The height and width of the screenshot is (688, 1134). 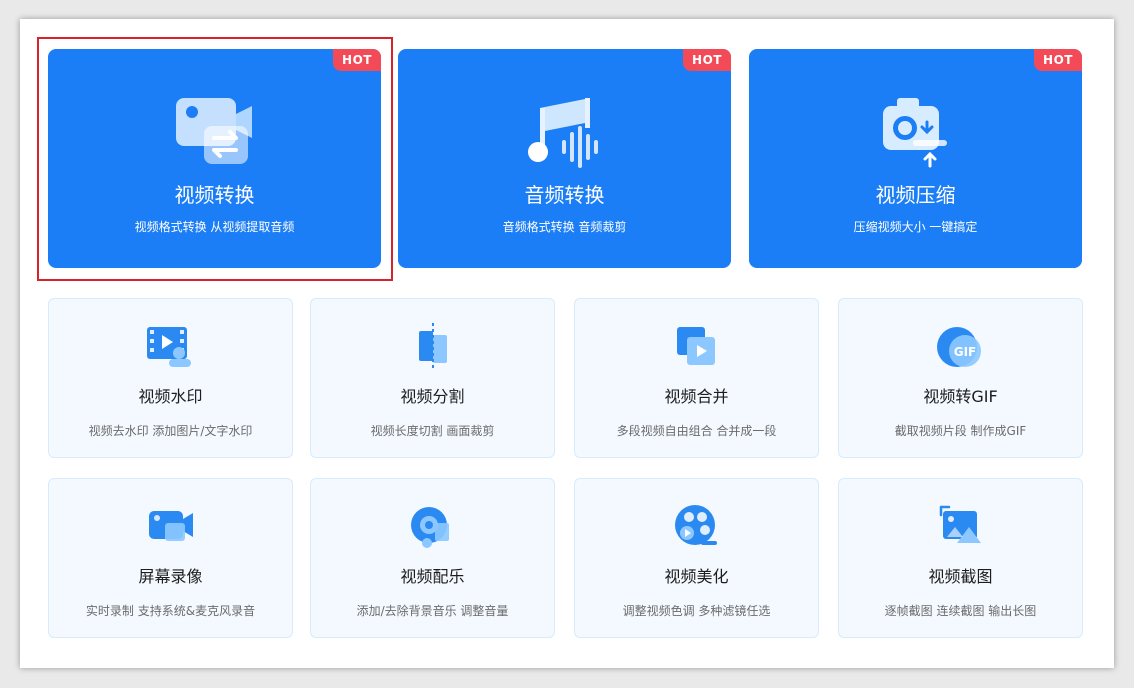 I want to click on video-music-icon, so click(x=429, y=527).